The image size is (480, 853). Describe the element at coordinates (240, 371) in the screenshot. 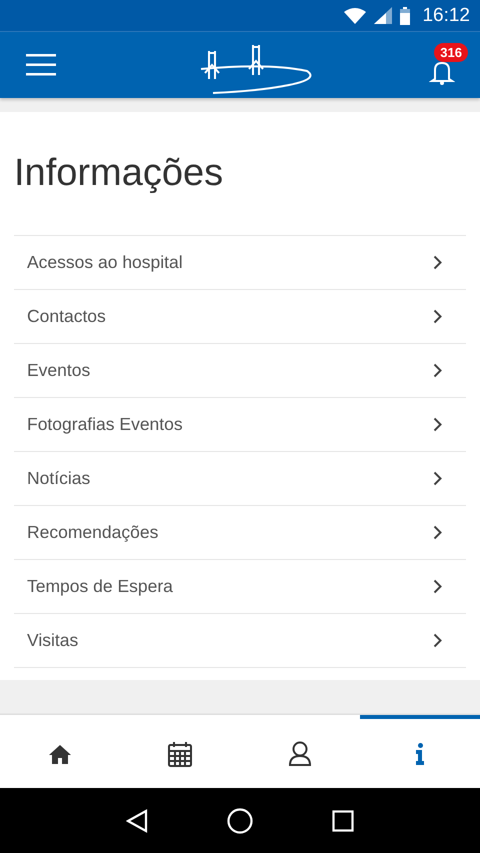

I see `list-item: Eventos` at that location.